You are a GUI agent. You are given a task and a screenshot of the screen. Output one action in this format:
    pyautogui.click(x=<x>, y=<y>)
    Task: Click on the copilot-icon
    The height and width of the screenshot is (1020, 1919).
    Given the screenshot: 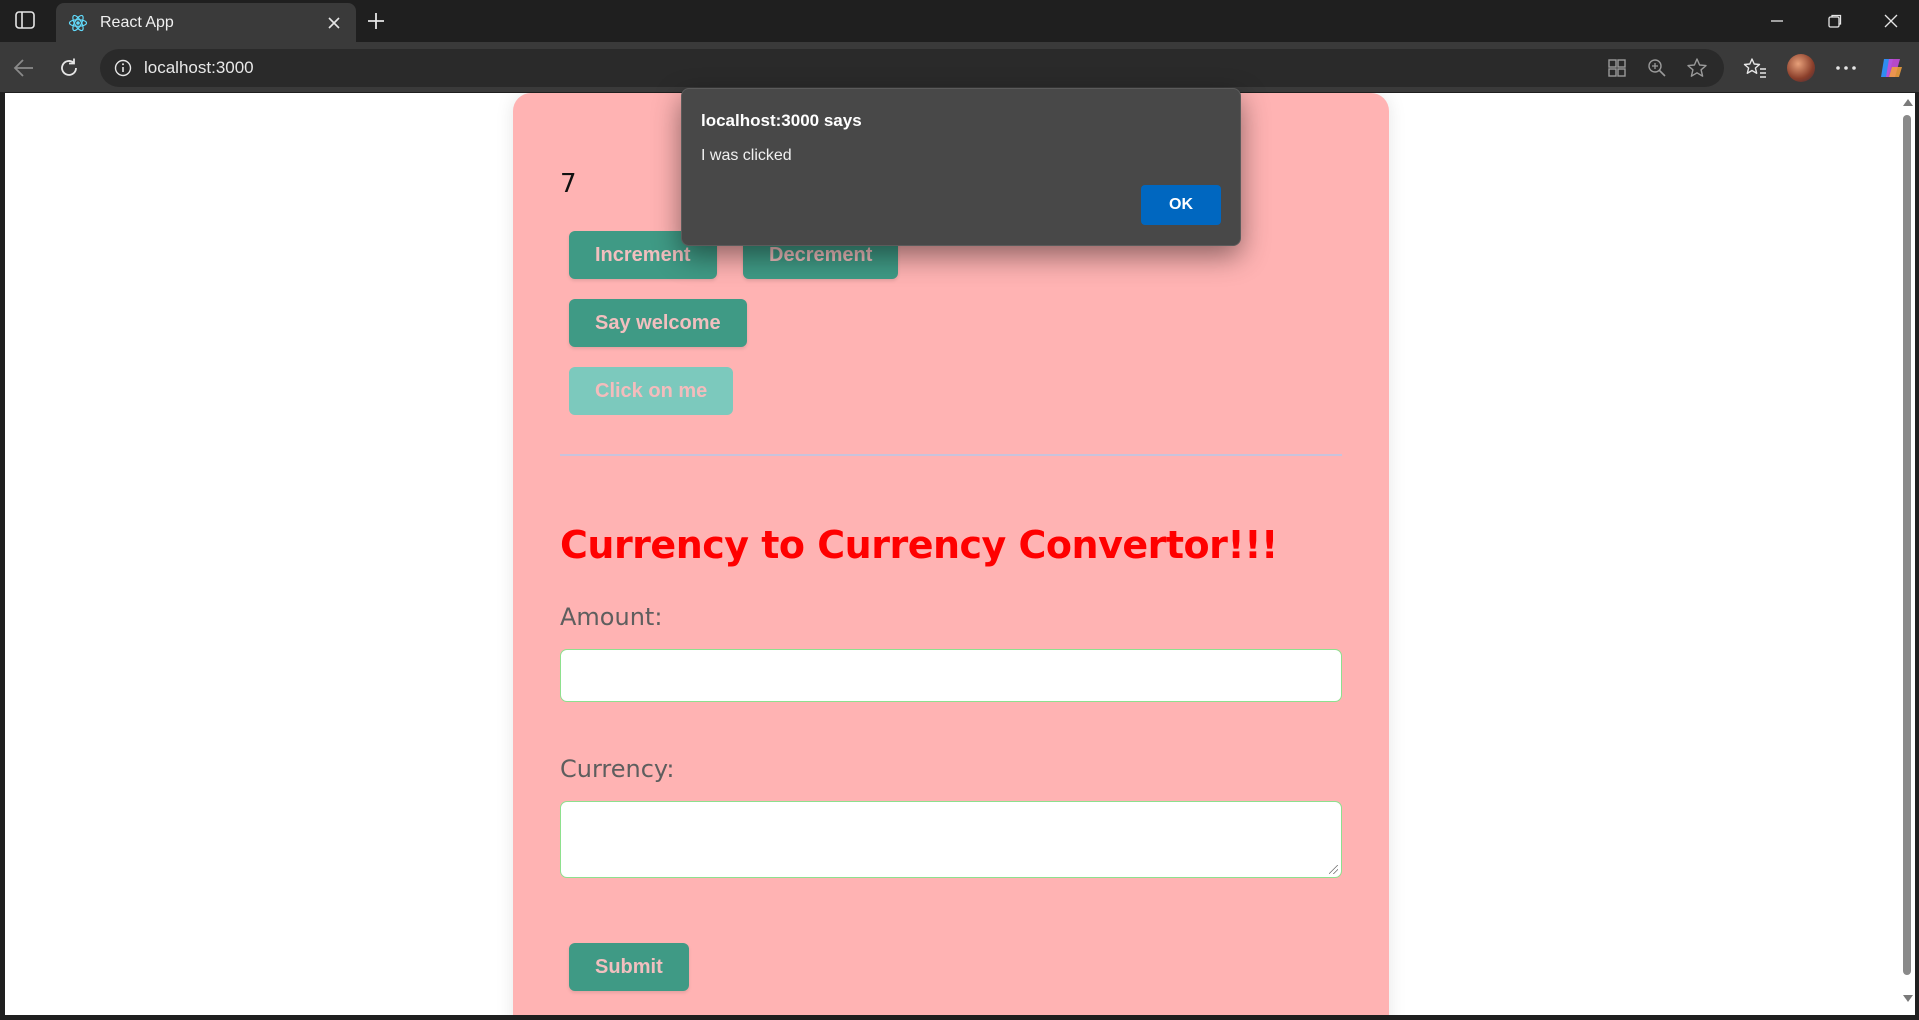 What is the action you would take?
    pyautogui.click(x=1891, y=68)
    